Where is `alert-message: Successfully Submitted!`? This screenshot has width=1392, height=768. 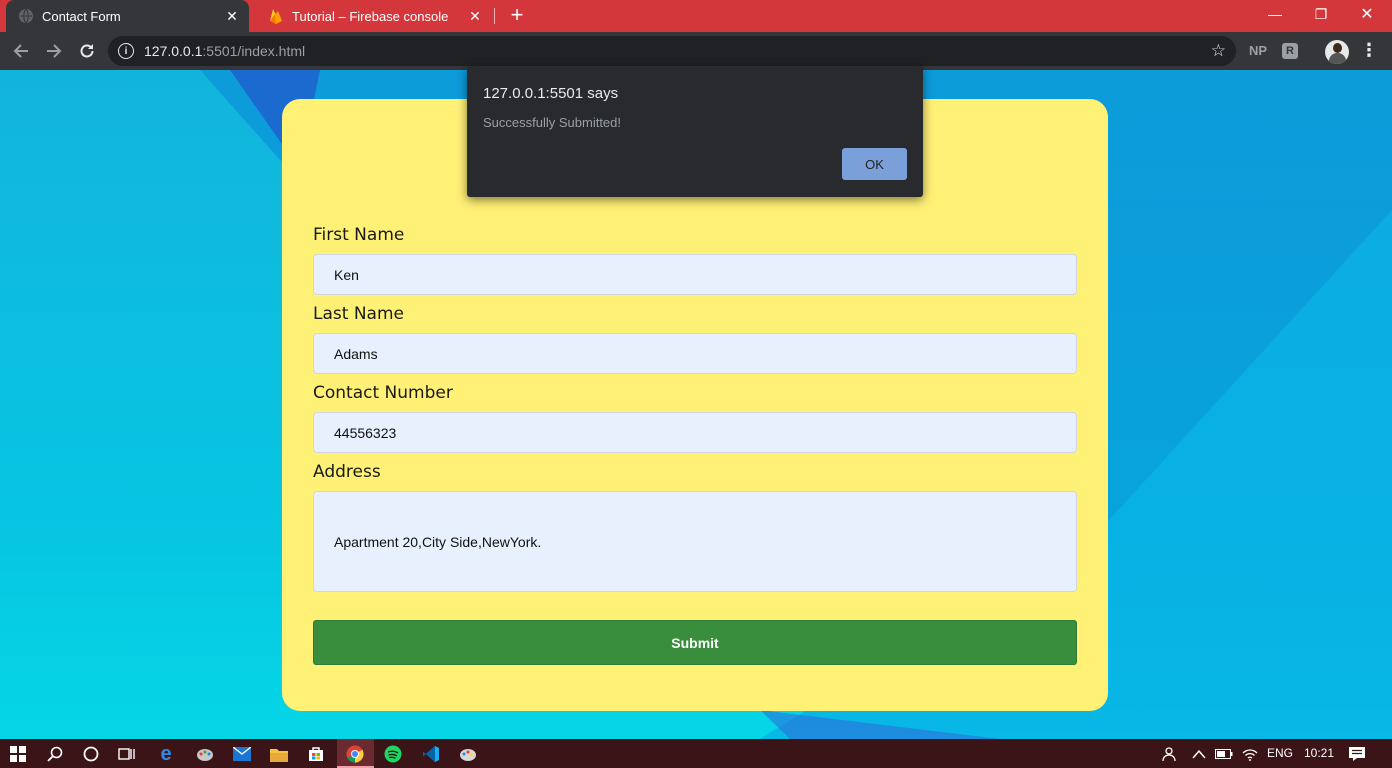 alert-message: Successfully Submitted! is located at coordinates (552, 122).